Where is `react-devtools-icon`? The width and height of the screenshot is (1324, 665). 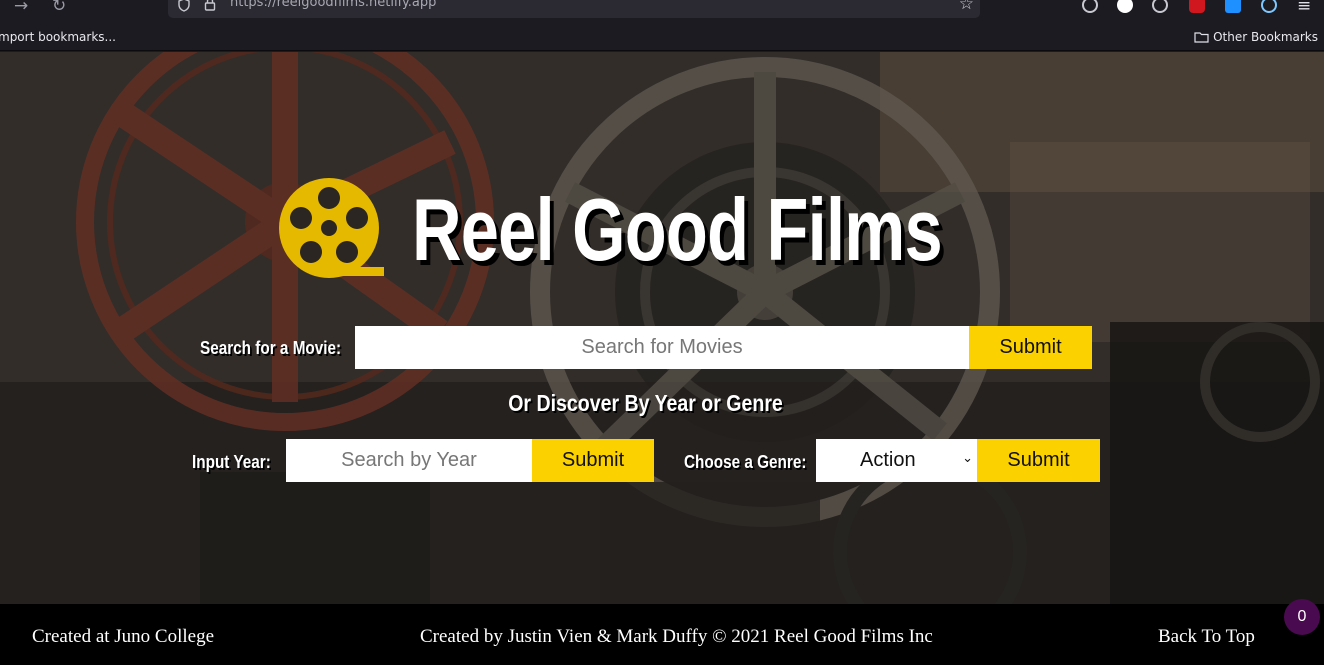 react-devtools-icon is located at coordinates (1269, 6).